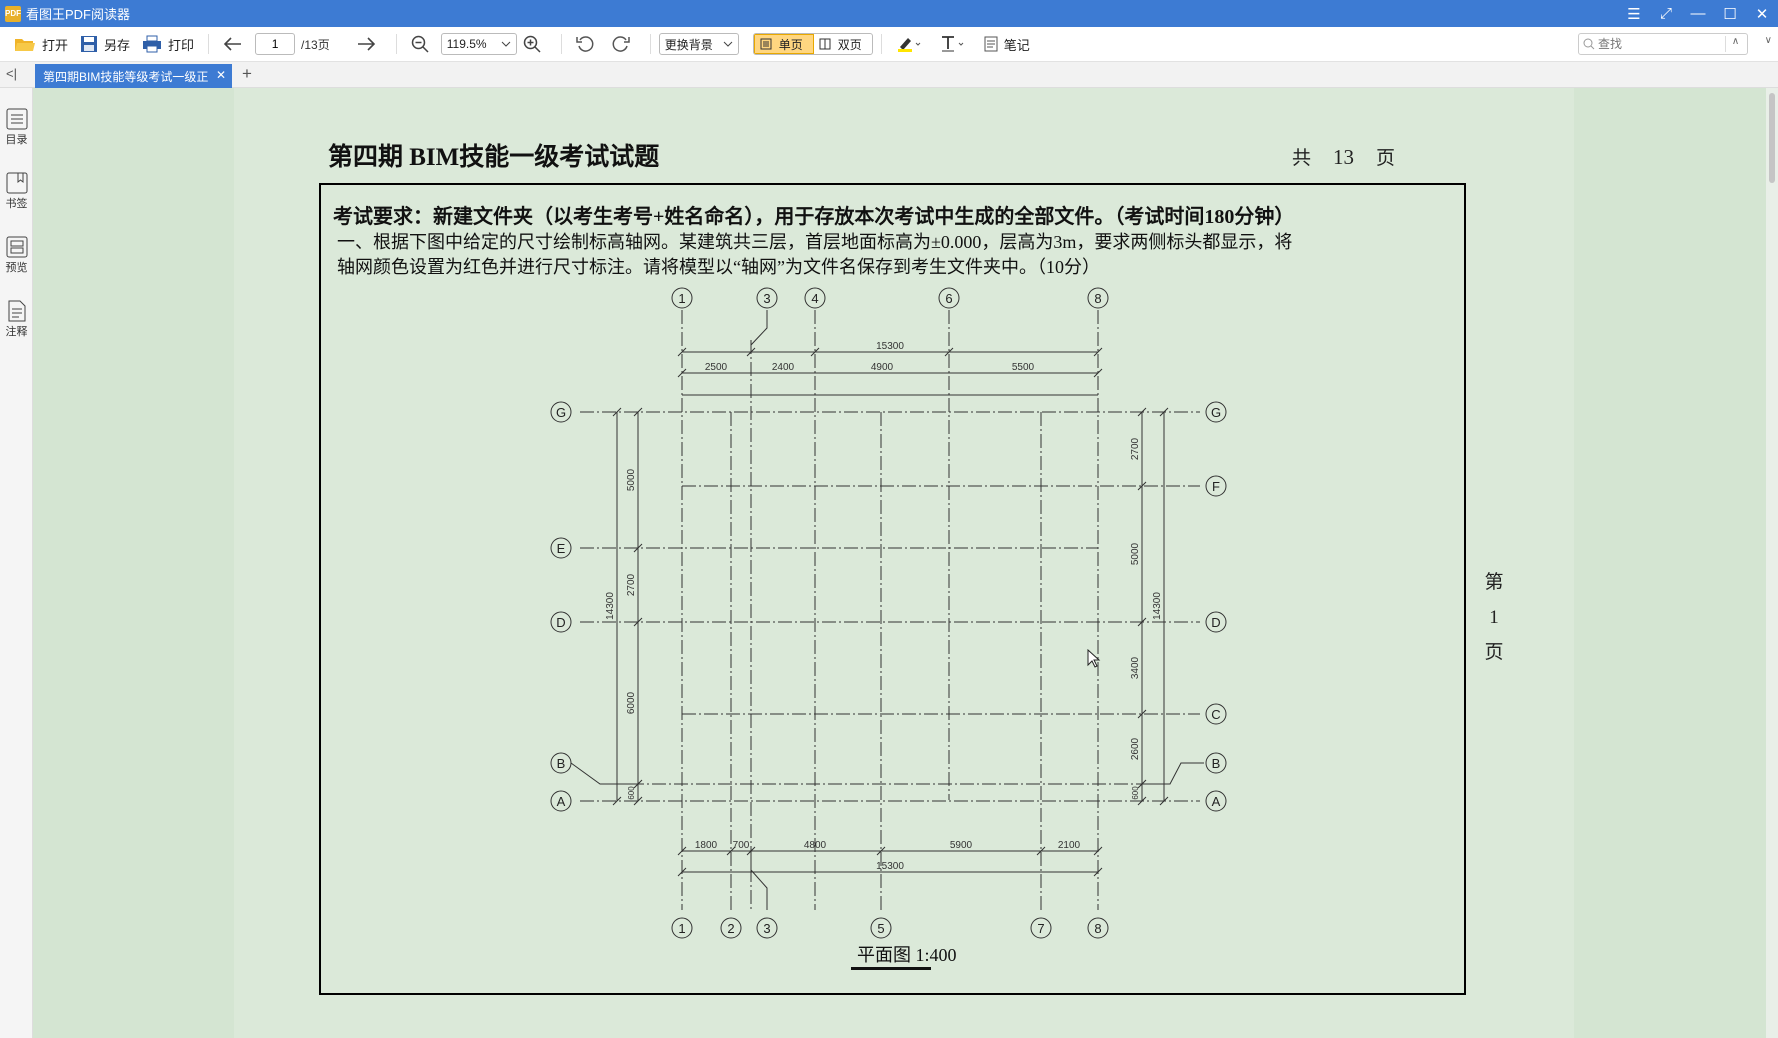 Image resolution: width=1778 pixels, height=1038 pixels. What do you see at coordinates (1007, 44) in the screenshot?
I see `note-button: 笔记` at bounding box center [1007, 44].